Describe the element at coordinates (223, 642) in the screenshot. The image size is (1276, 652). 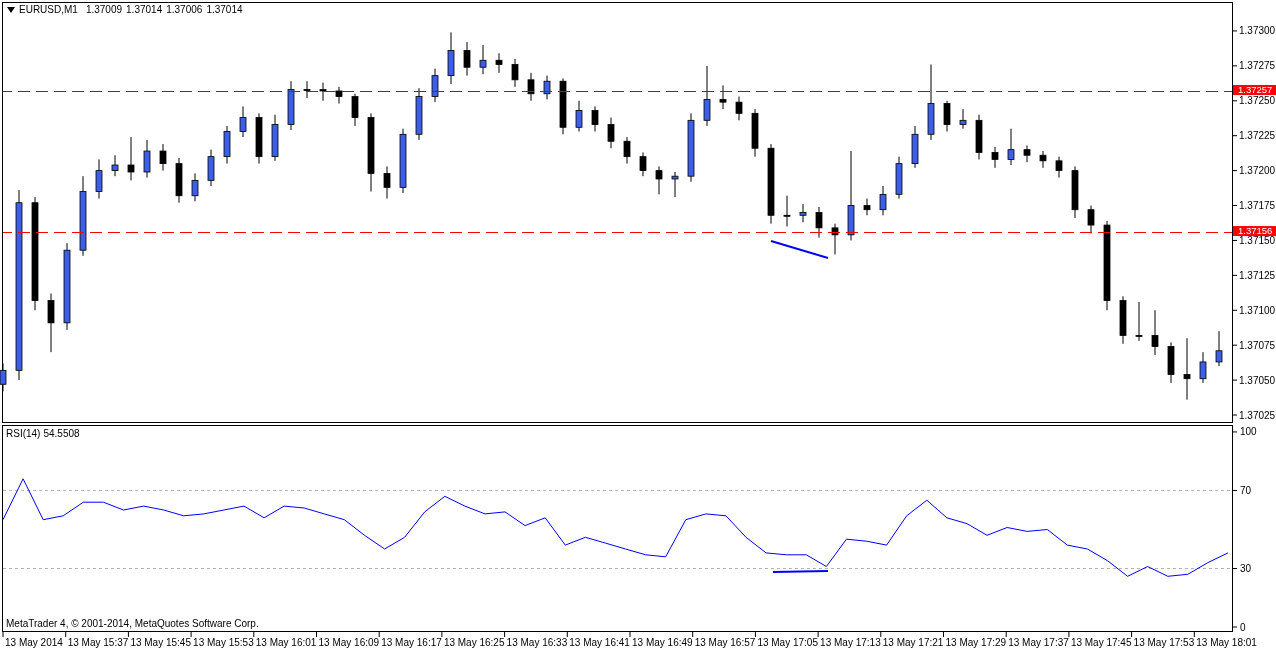
I see `time-label: 13 May 15:53` at that location.